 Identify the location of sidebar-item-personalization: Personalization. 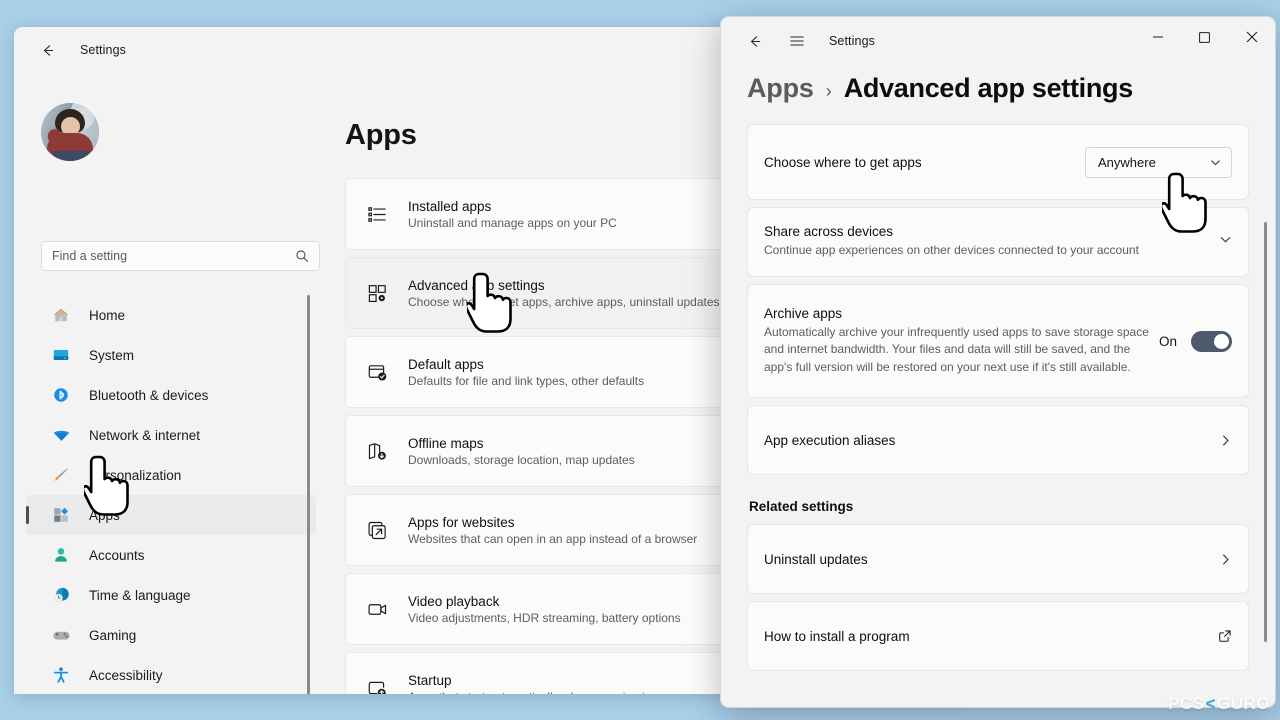
(171, 475).